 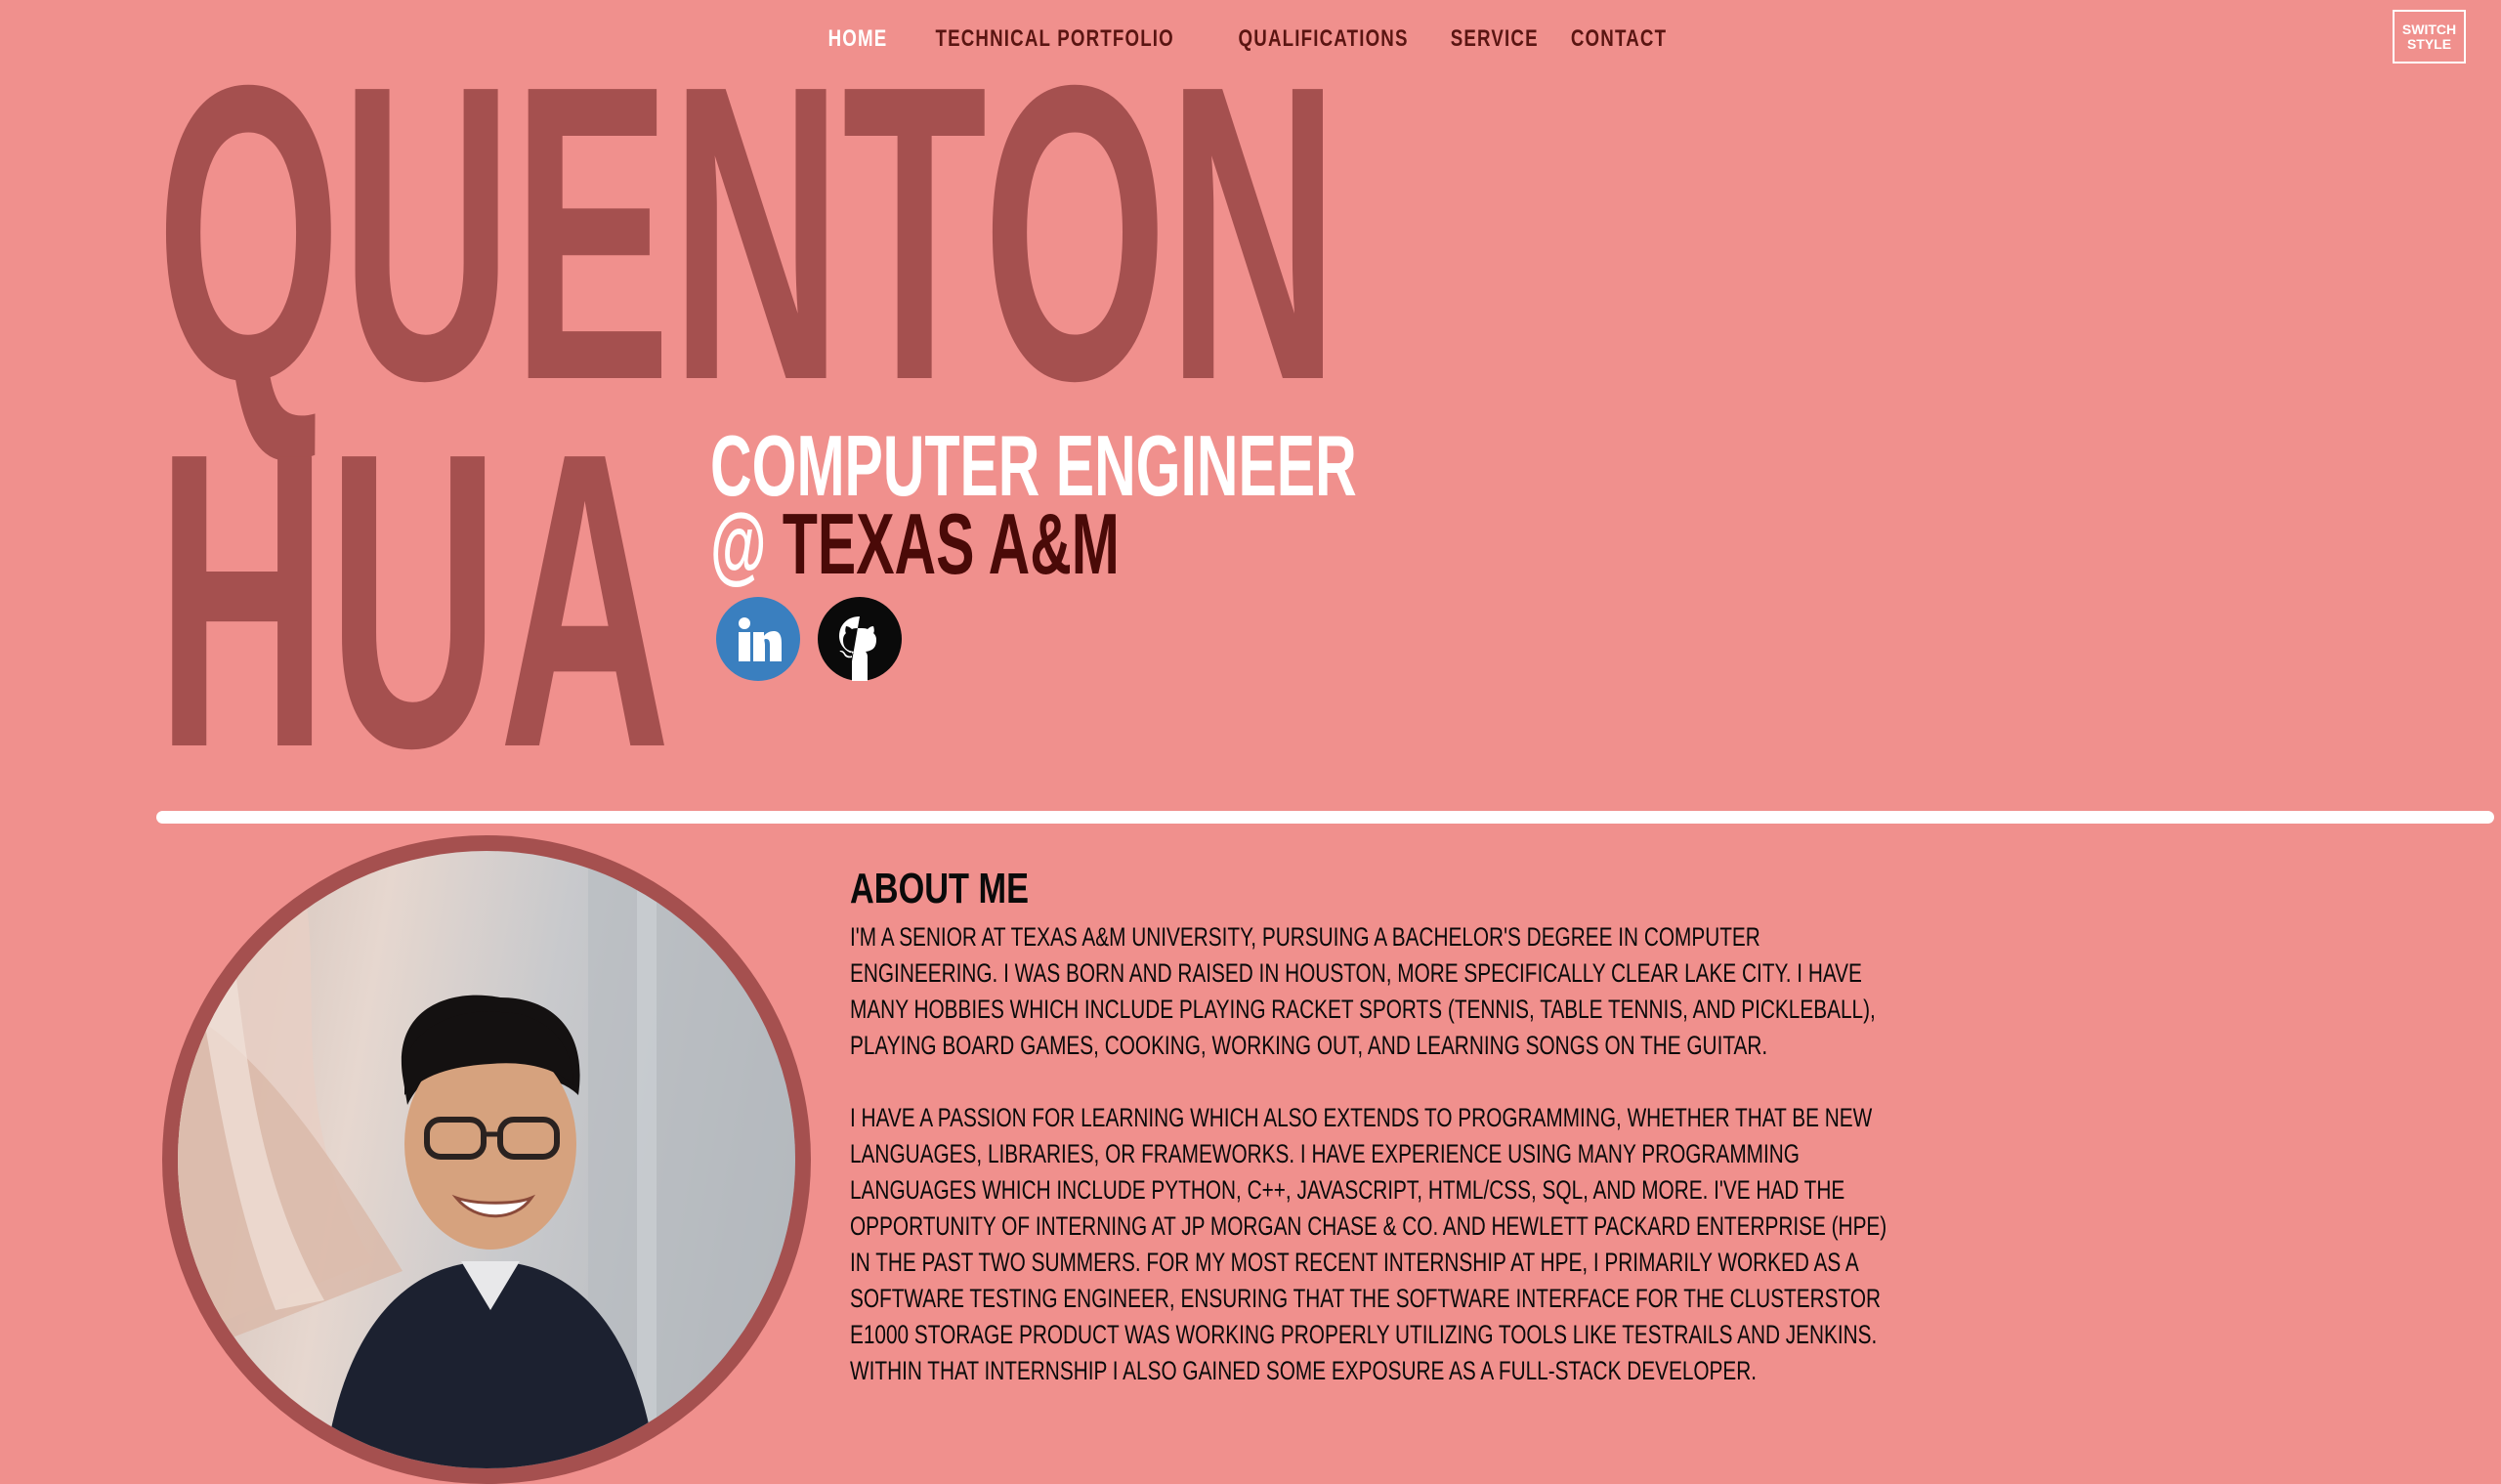 What do you see at coordinates (413, 600) in the screenshot?
I see `hero-last-name: HUA` at bounding box center [413, 600].